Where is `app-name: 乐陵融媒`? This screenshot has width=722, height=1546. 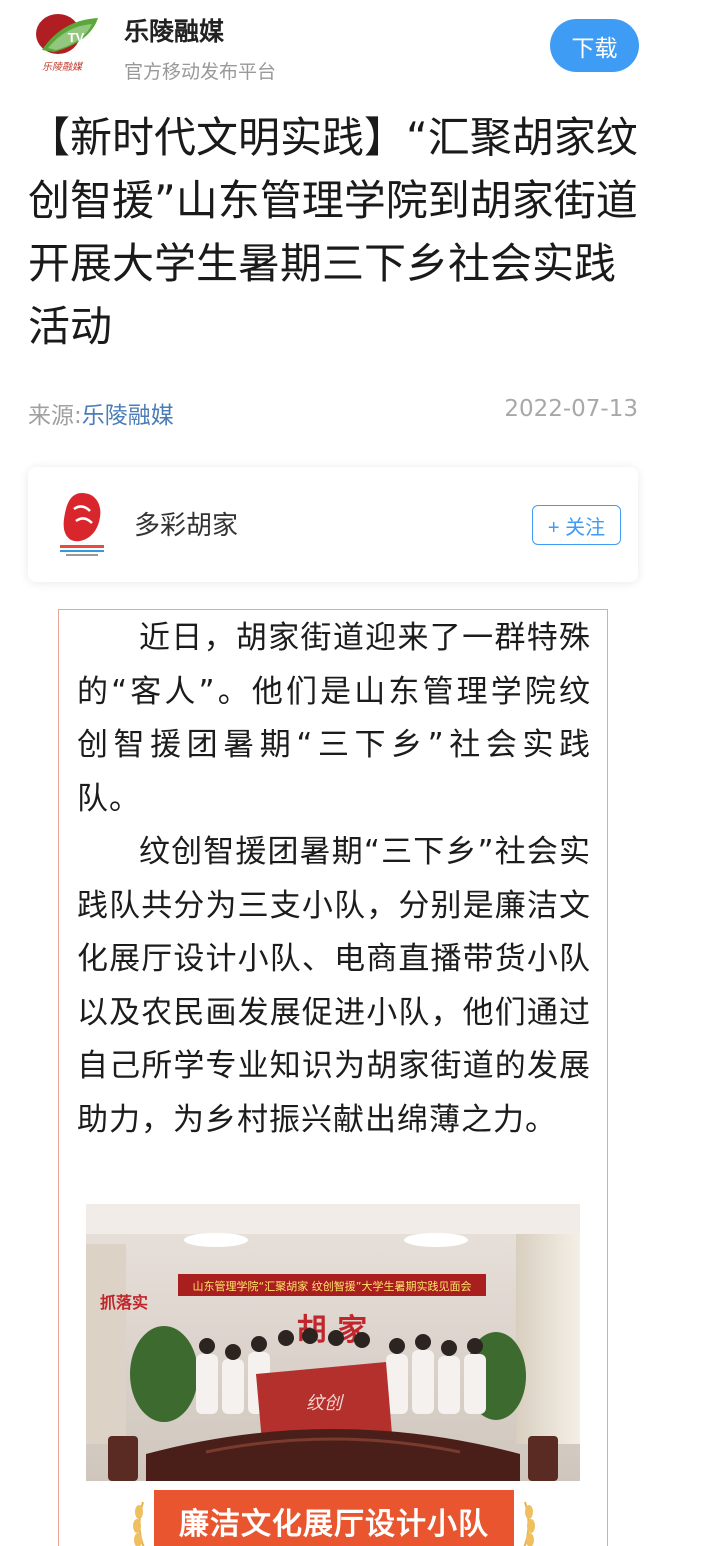
app-name: 乐陵融媒 is located at coordinates (174, 31).